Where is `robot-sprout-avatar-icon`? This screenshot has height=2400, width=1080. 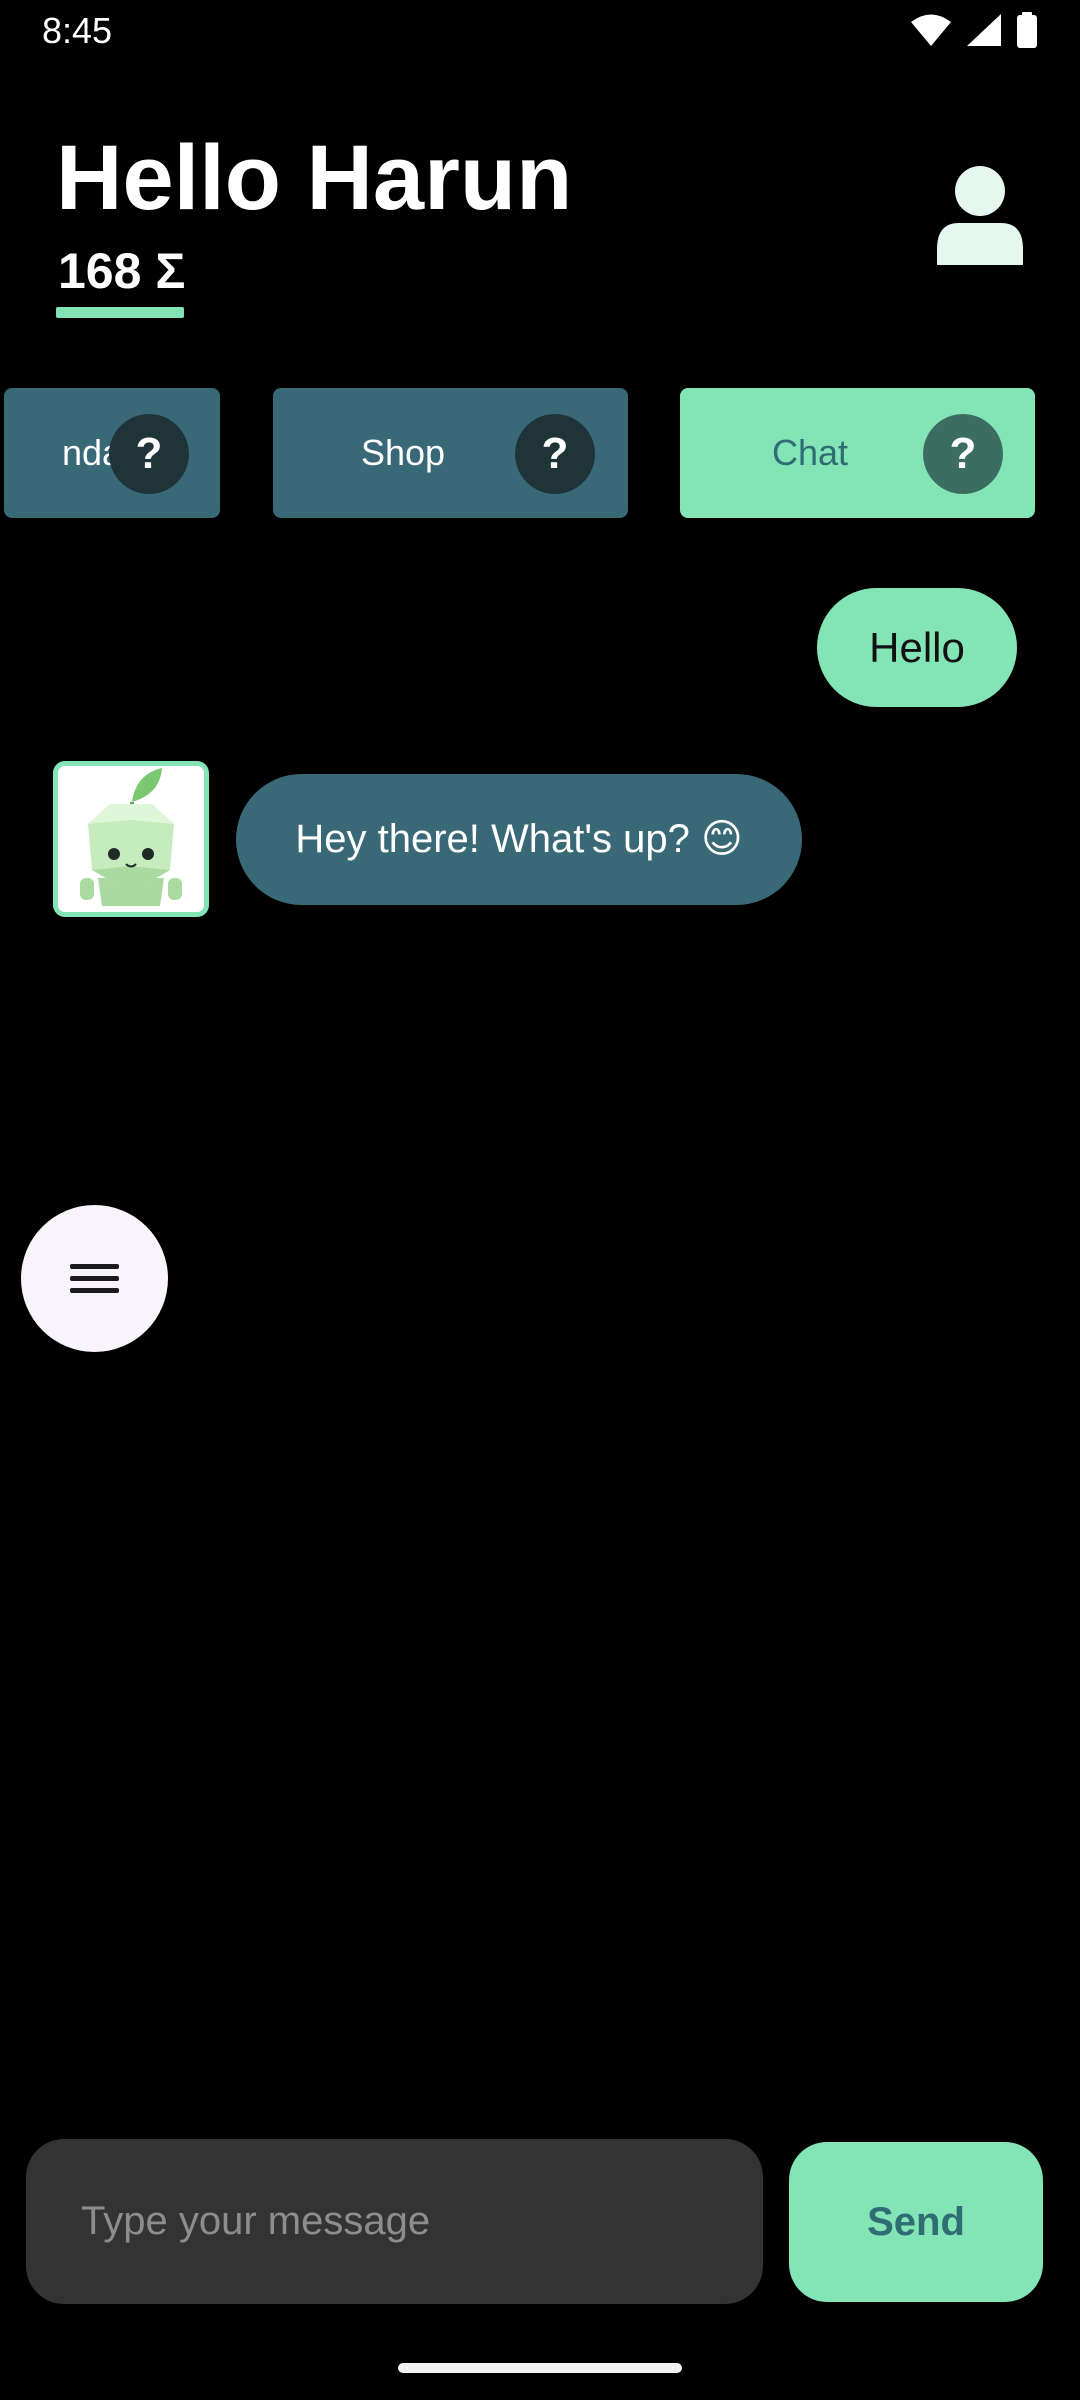 robot-sprout-avatar-icon is located at coordinates (131, 839).